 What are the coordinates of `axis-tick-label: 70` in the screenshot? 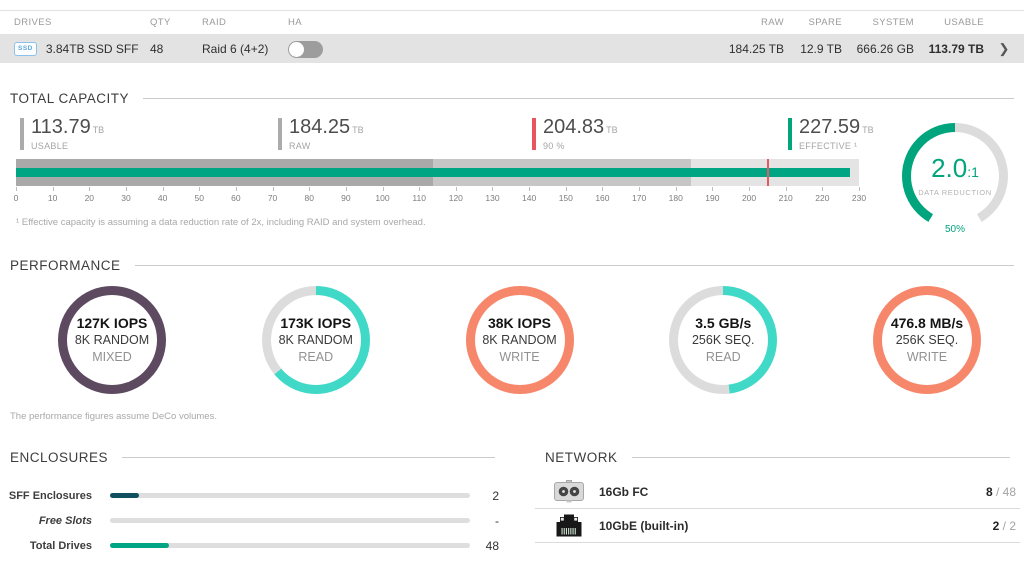 It's located at (272, 198).